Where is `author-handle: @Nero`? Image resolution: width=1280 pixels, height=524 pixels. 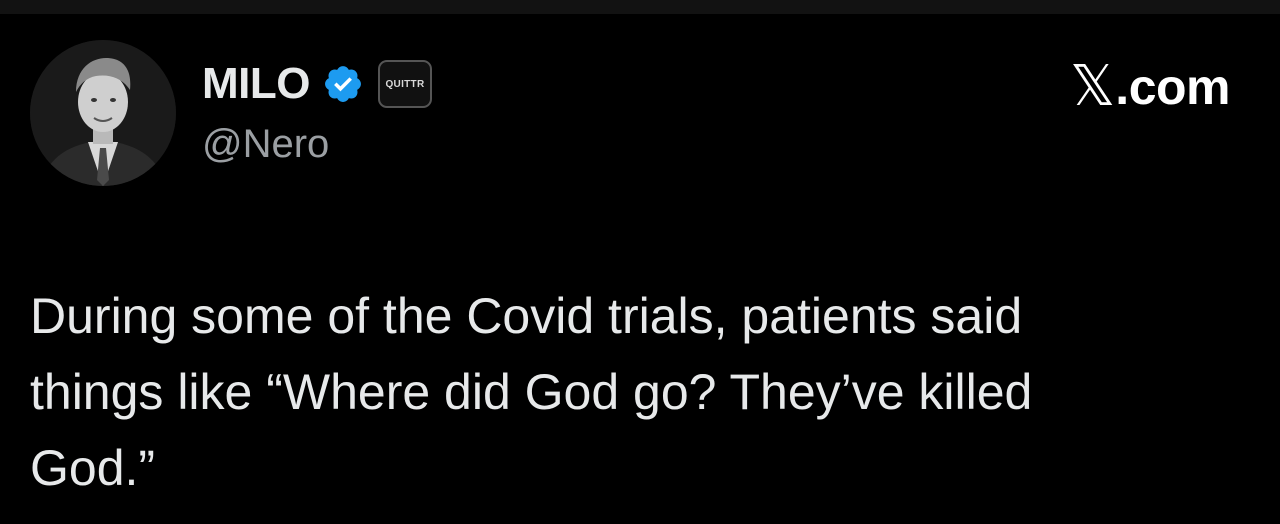 author-handle: @Nero is located at coordinates (265, 144).